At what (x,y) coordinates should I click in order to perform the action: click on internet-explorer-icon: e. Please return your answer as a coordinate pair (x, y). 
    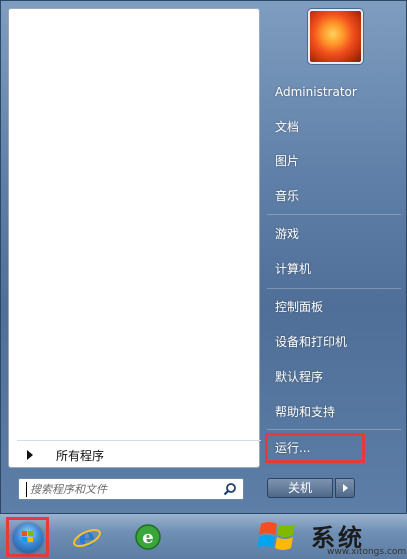
    Looking at the image, I should click on (87, 537).